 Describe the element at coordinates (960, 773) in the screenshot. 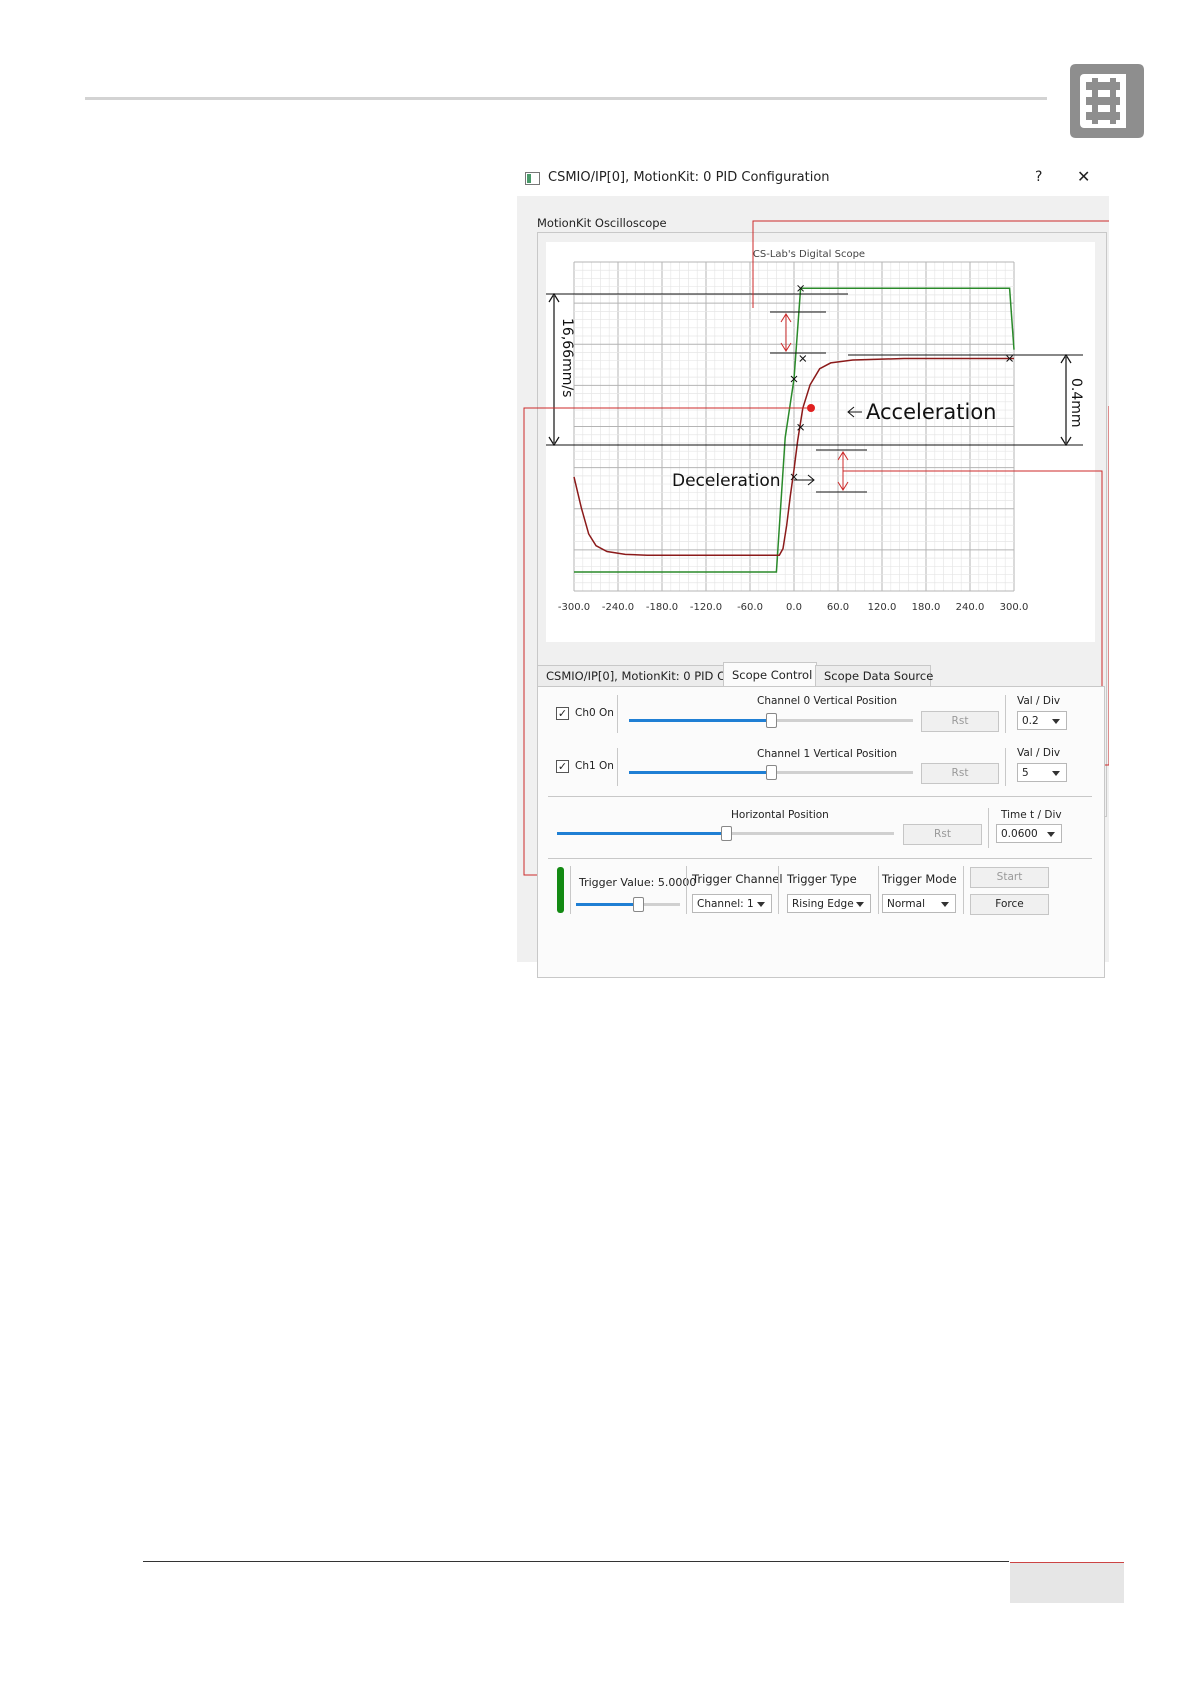

I see `ch1-reset-button: Rst` at that location.